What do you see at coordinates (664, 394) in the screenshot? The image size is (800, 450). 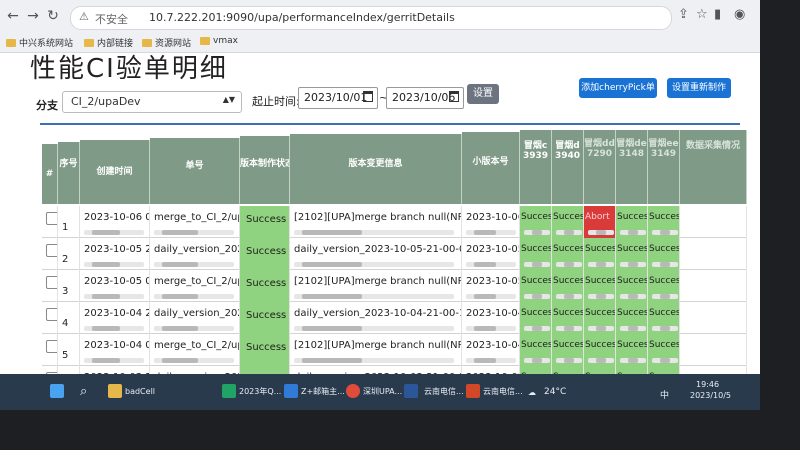 I see `ime-indicator: 中` at bounding box center [664, 394].